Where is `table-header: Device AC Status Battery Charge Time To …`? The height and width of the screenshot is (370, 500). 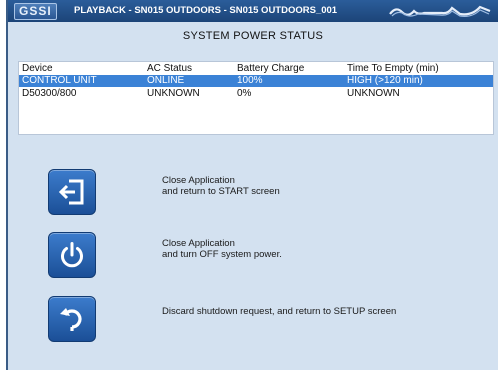 table-header: Device AC Status Battery Charge Time To … is located at coordinates (256, 69).